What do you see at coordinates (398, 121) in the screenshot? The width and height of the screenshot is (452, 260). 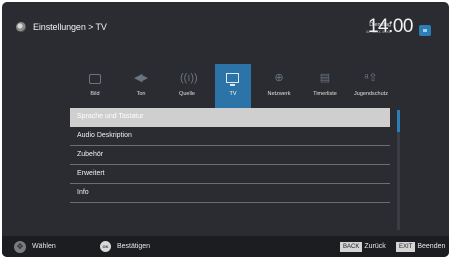 I see `scrollbar-thumb` at bounding box center [398, 121].